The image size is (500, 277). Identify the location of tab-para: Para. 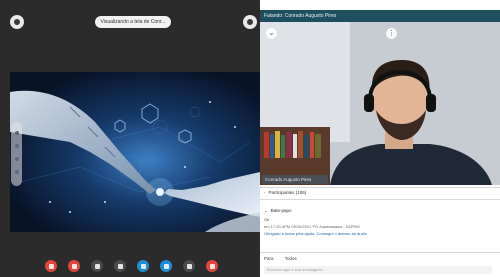
(269, 258).